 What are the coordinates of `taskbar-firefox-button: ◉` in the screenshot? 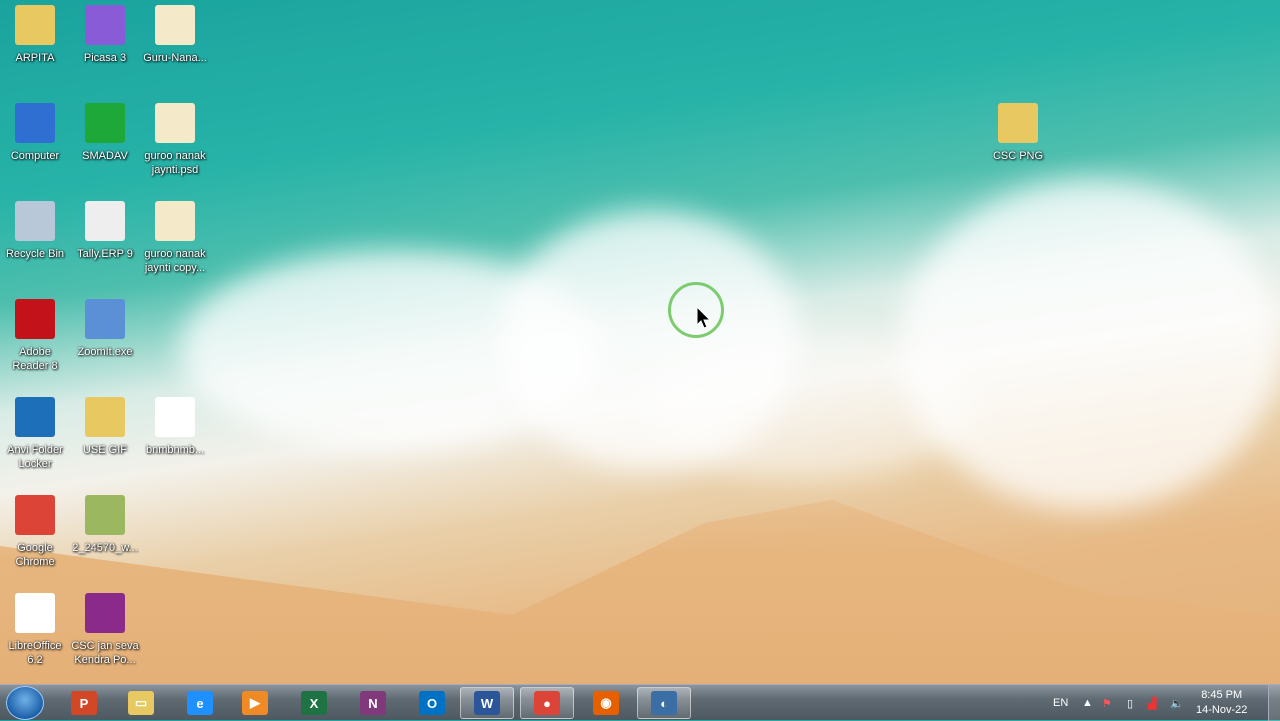 It's located at (606, 703).